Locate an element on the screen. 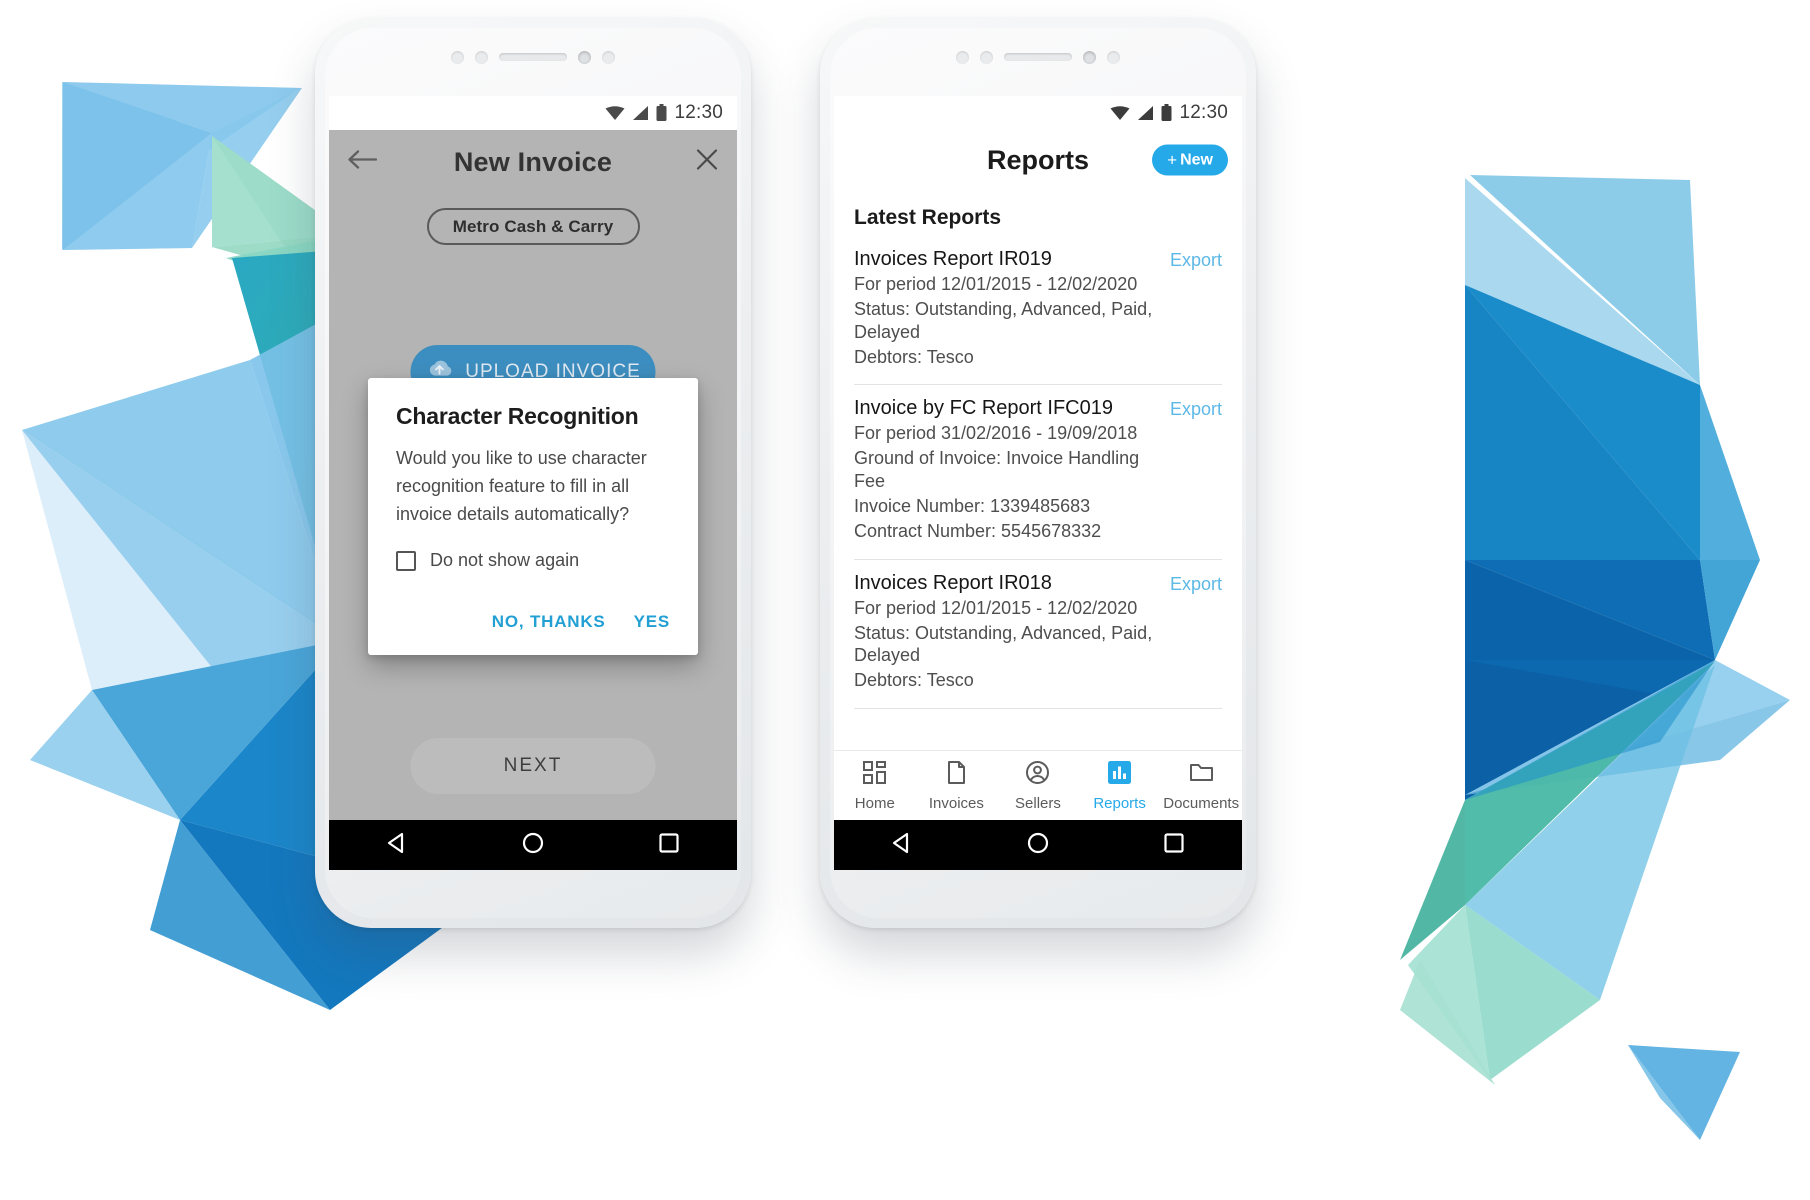  tab-reports: Reports is located at coordinates (1120, 786).